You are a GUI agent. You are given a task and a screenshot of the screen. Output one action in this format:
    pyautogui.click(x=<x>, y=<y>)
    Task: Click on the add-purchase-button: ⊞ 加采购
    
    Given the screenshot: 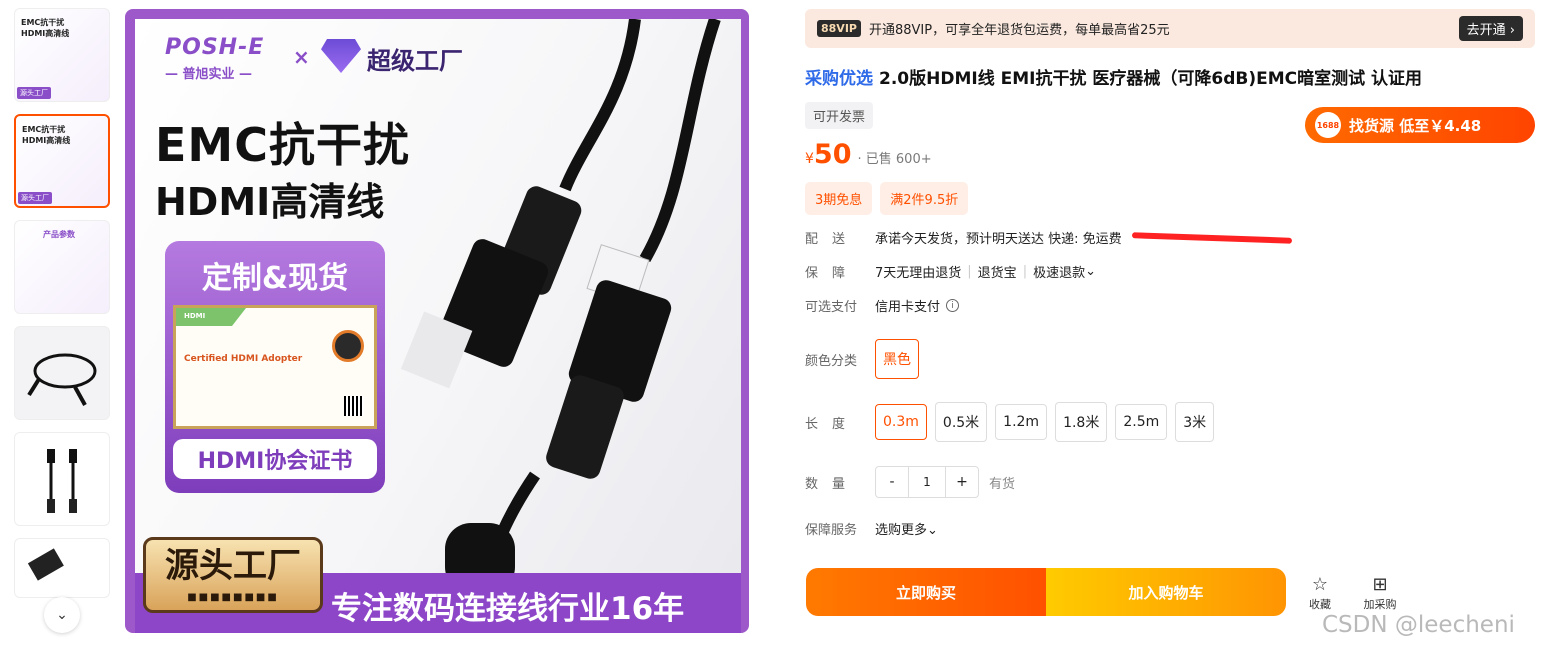 What is the action you would take?
    pyautogui.click(x=1380, y=593)
    